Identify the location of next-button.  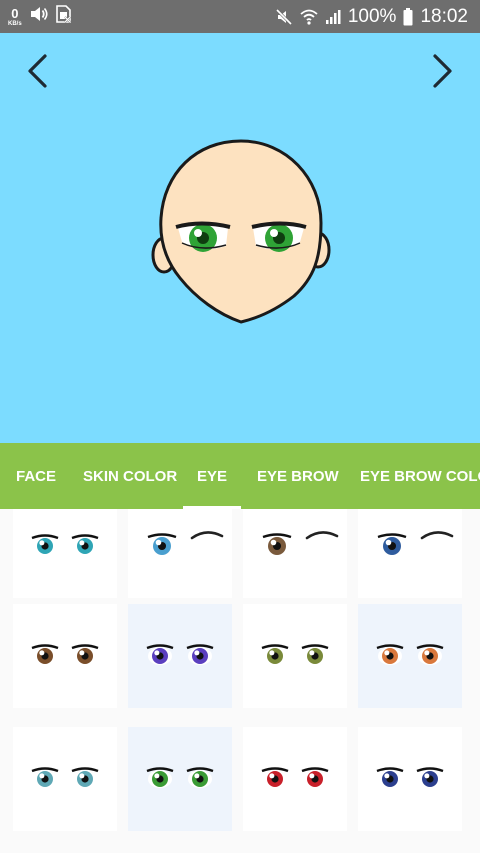
(443, 71).